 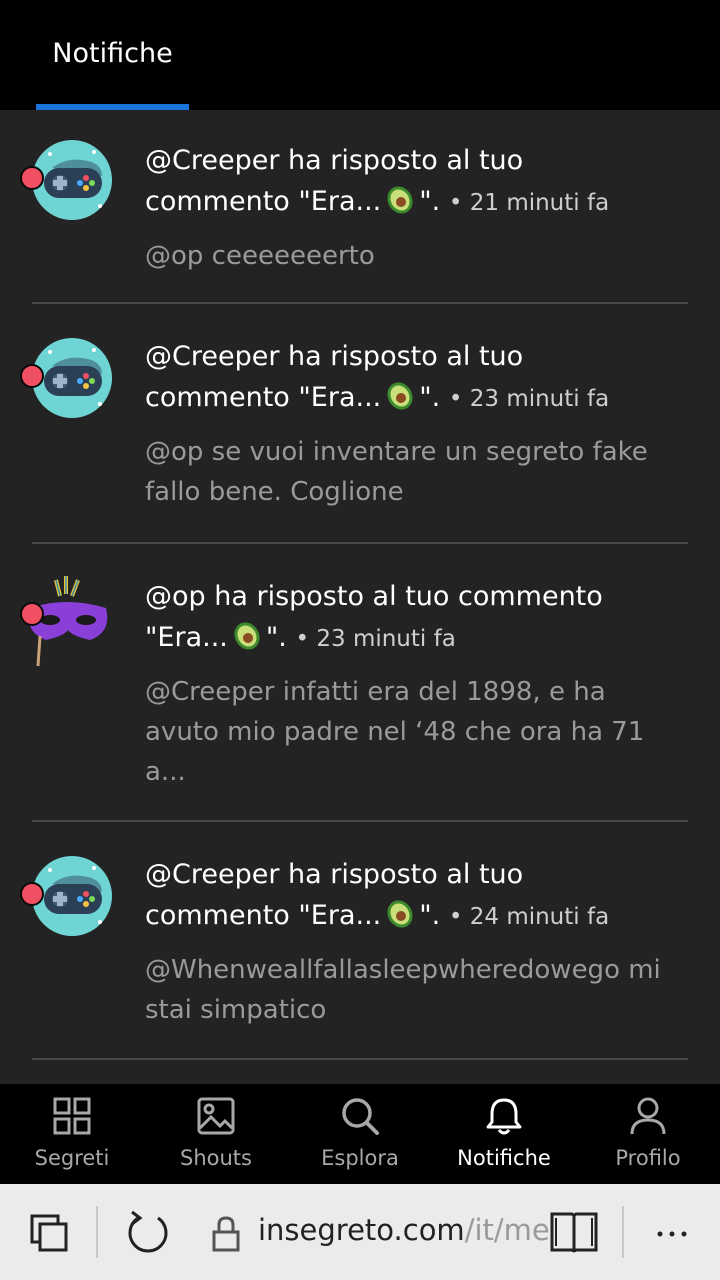 I want to click on tabs-icon, so click(x=49, y=1233).